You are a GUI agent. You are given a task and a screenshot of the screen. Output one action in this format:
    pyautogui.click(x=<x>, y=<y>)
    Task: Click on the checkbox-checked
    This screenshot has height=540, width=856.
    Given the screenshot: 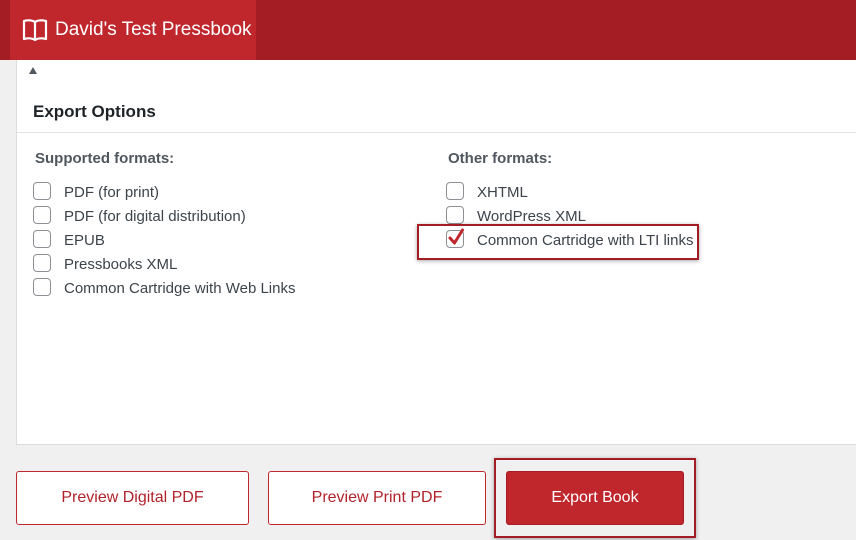 What is the action you would take?
    pyautogui.click(x=455, y=238)
    